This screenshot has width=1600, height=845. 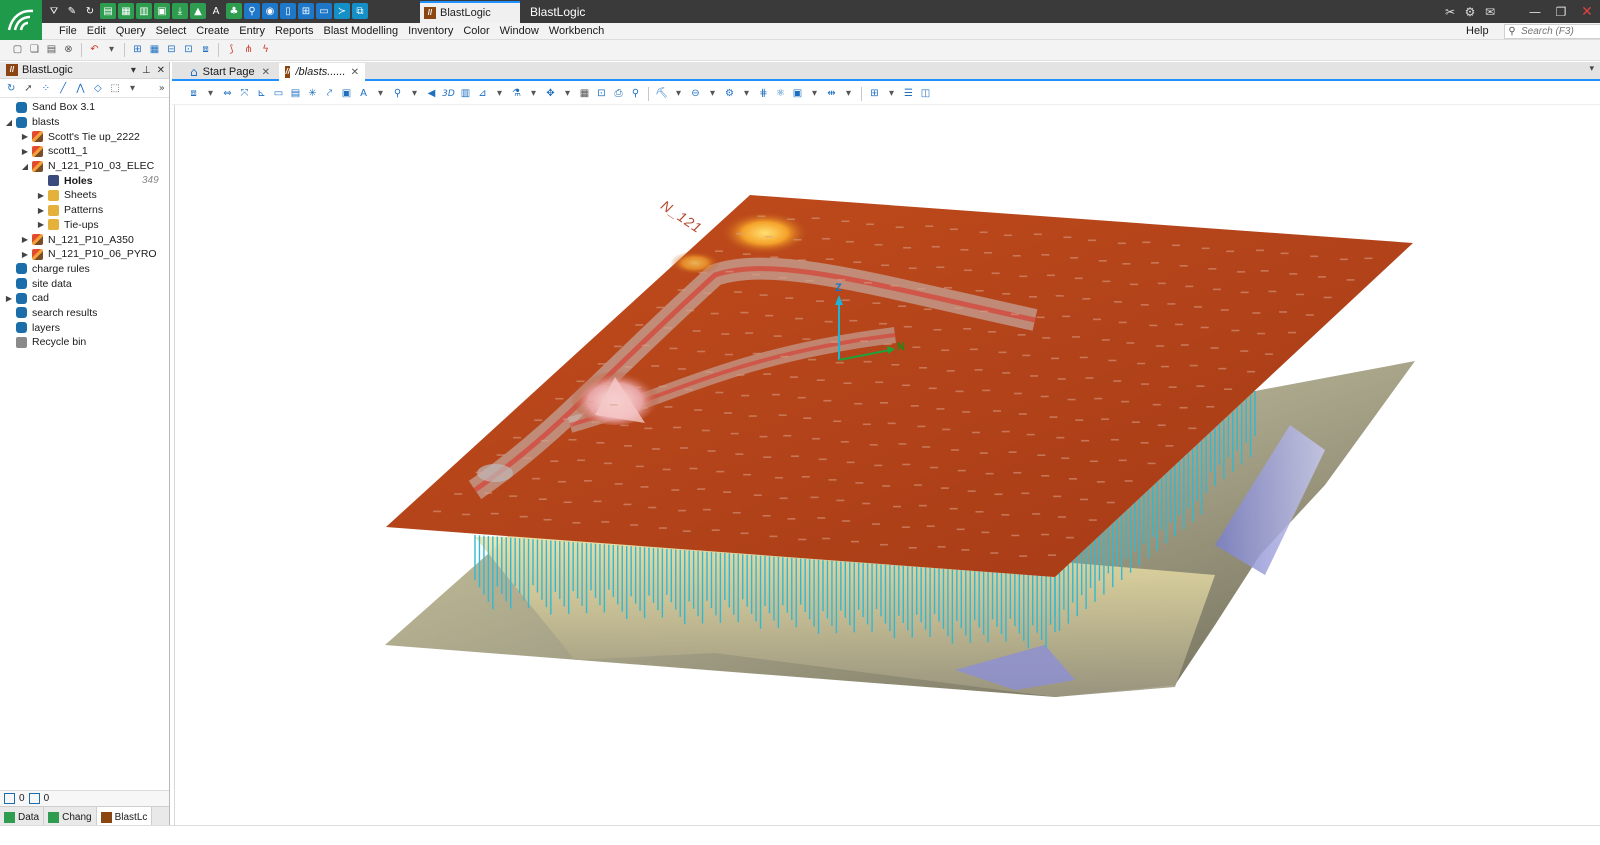 I want to click on layer-icon: ▤, so click(x=295, y=93).